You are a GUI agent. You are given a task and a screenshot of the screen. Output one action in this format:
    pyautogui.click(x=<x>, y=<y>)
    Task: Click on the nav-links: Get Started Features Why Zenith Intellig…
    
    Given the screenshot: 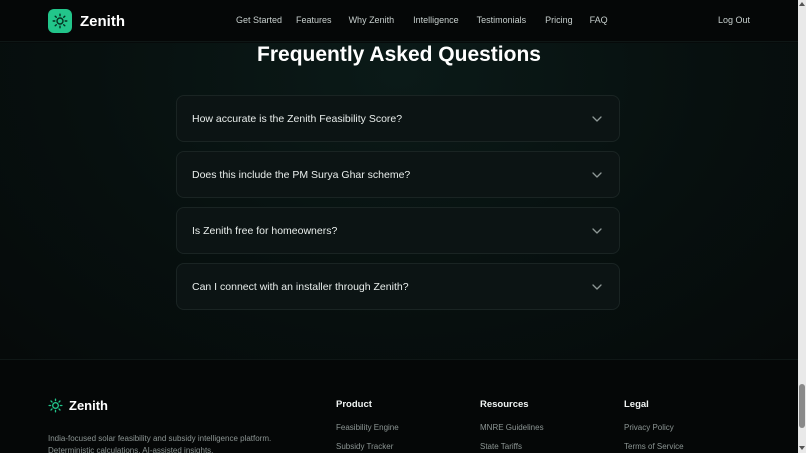 What is the action you would take?
    pyautogui.click(x=422, y=20)
    